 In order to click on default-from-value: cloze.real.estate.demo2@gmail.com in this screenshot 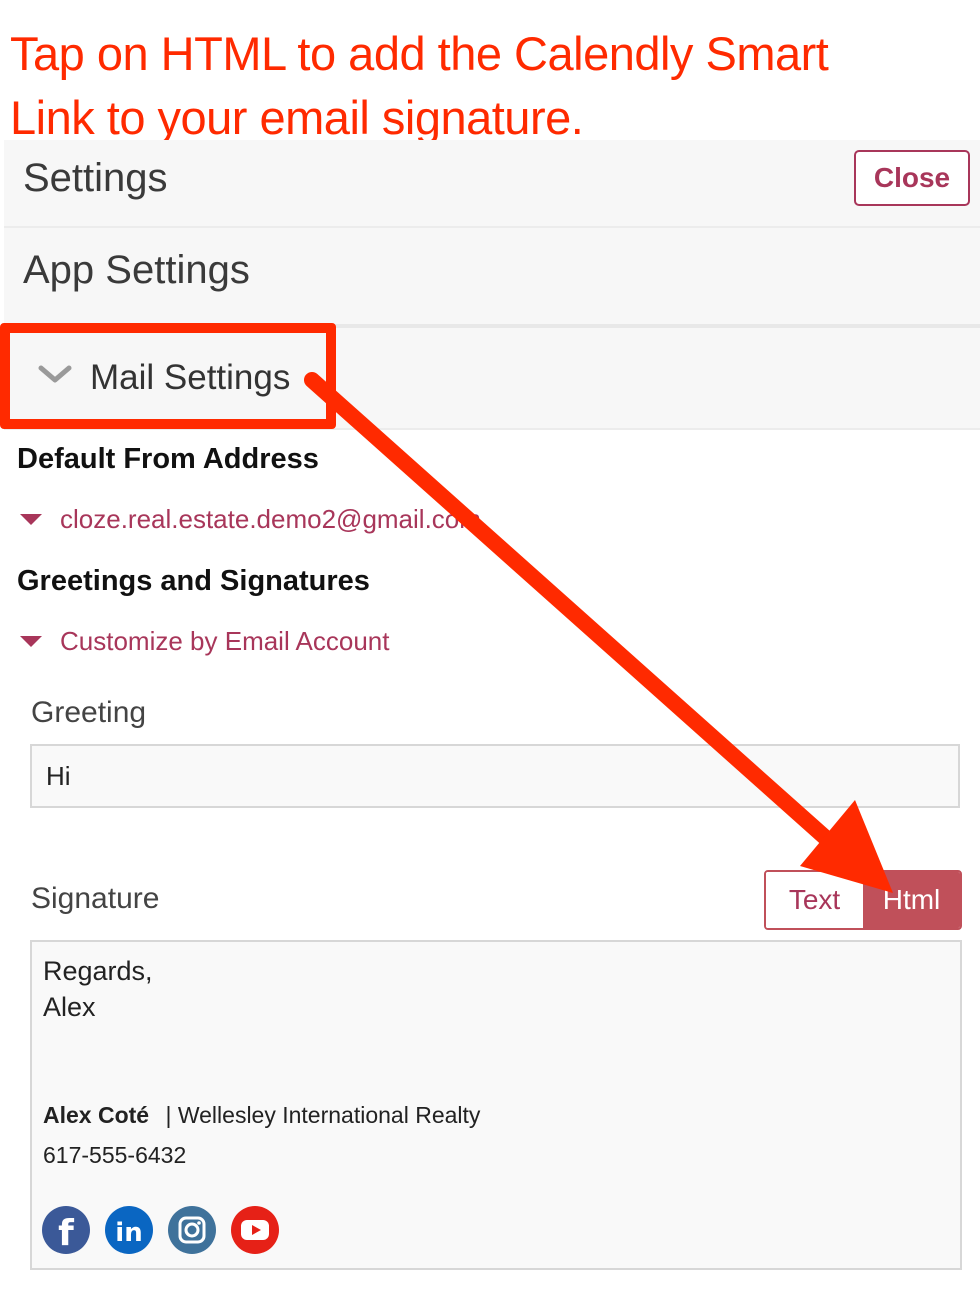, I will do `click(270, 519)`.